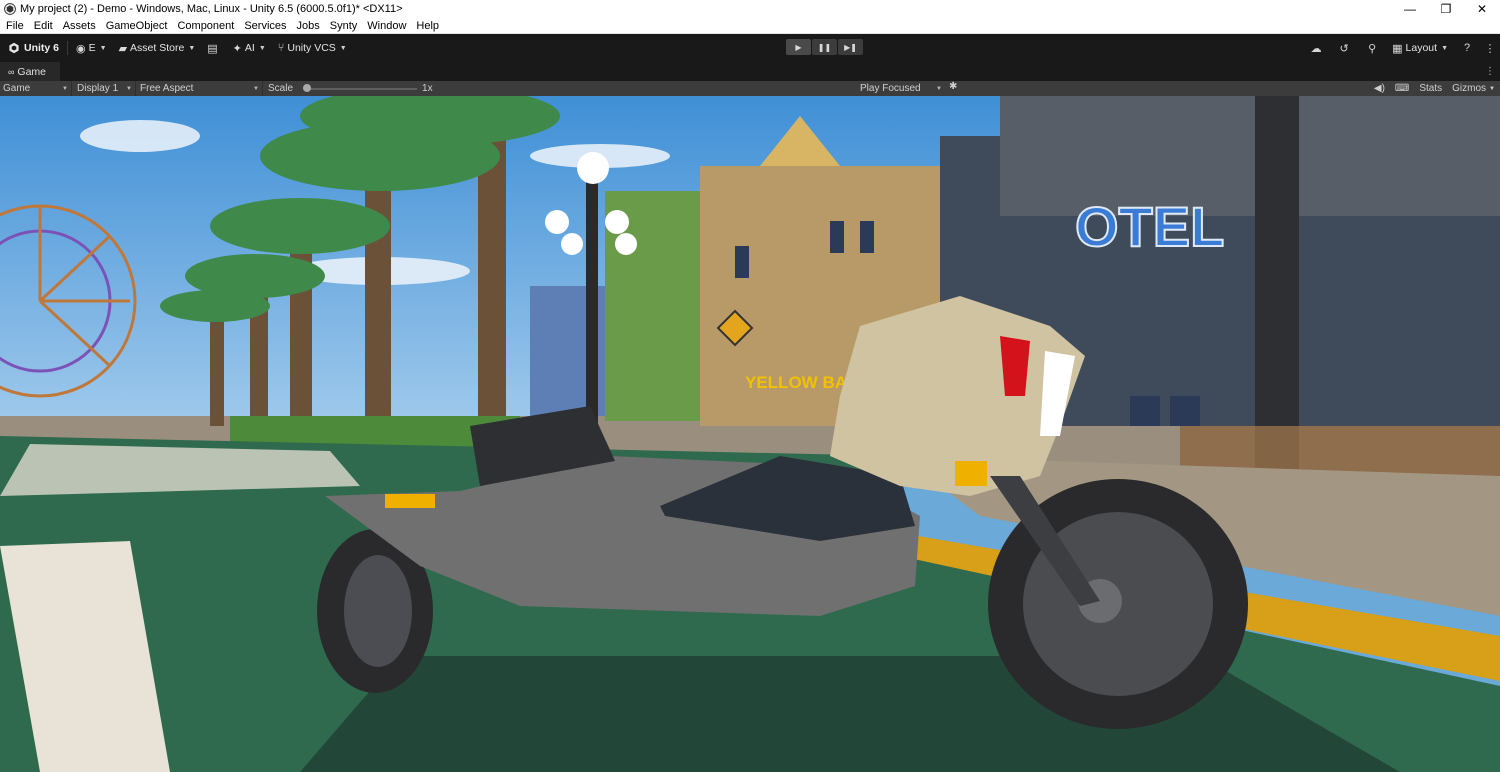 The width and height of the screenshot is (1500, 772). Describe the element at coordinates (1490, 71) in the screenshot. I see `tab-more-icon: ⋮` at that location.